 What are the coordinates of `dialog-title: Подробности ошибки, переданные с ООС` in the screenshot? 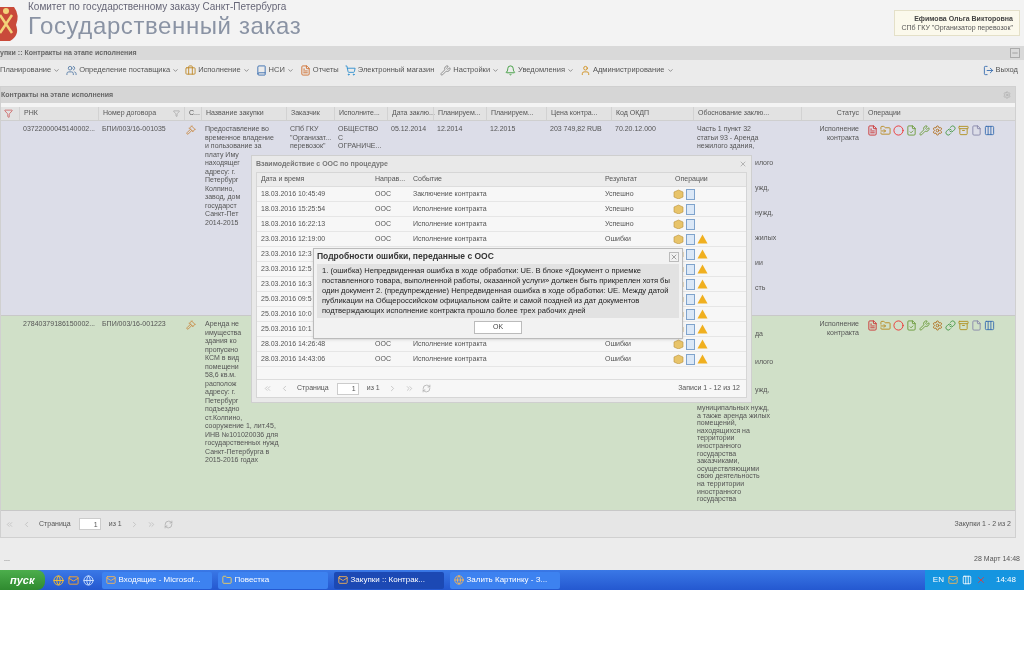 It's located at (405, 256).